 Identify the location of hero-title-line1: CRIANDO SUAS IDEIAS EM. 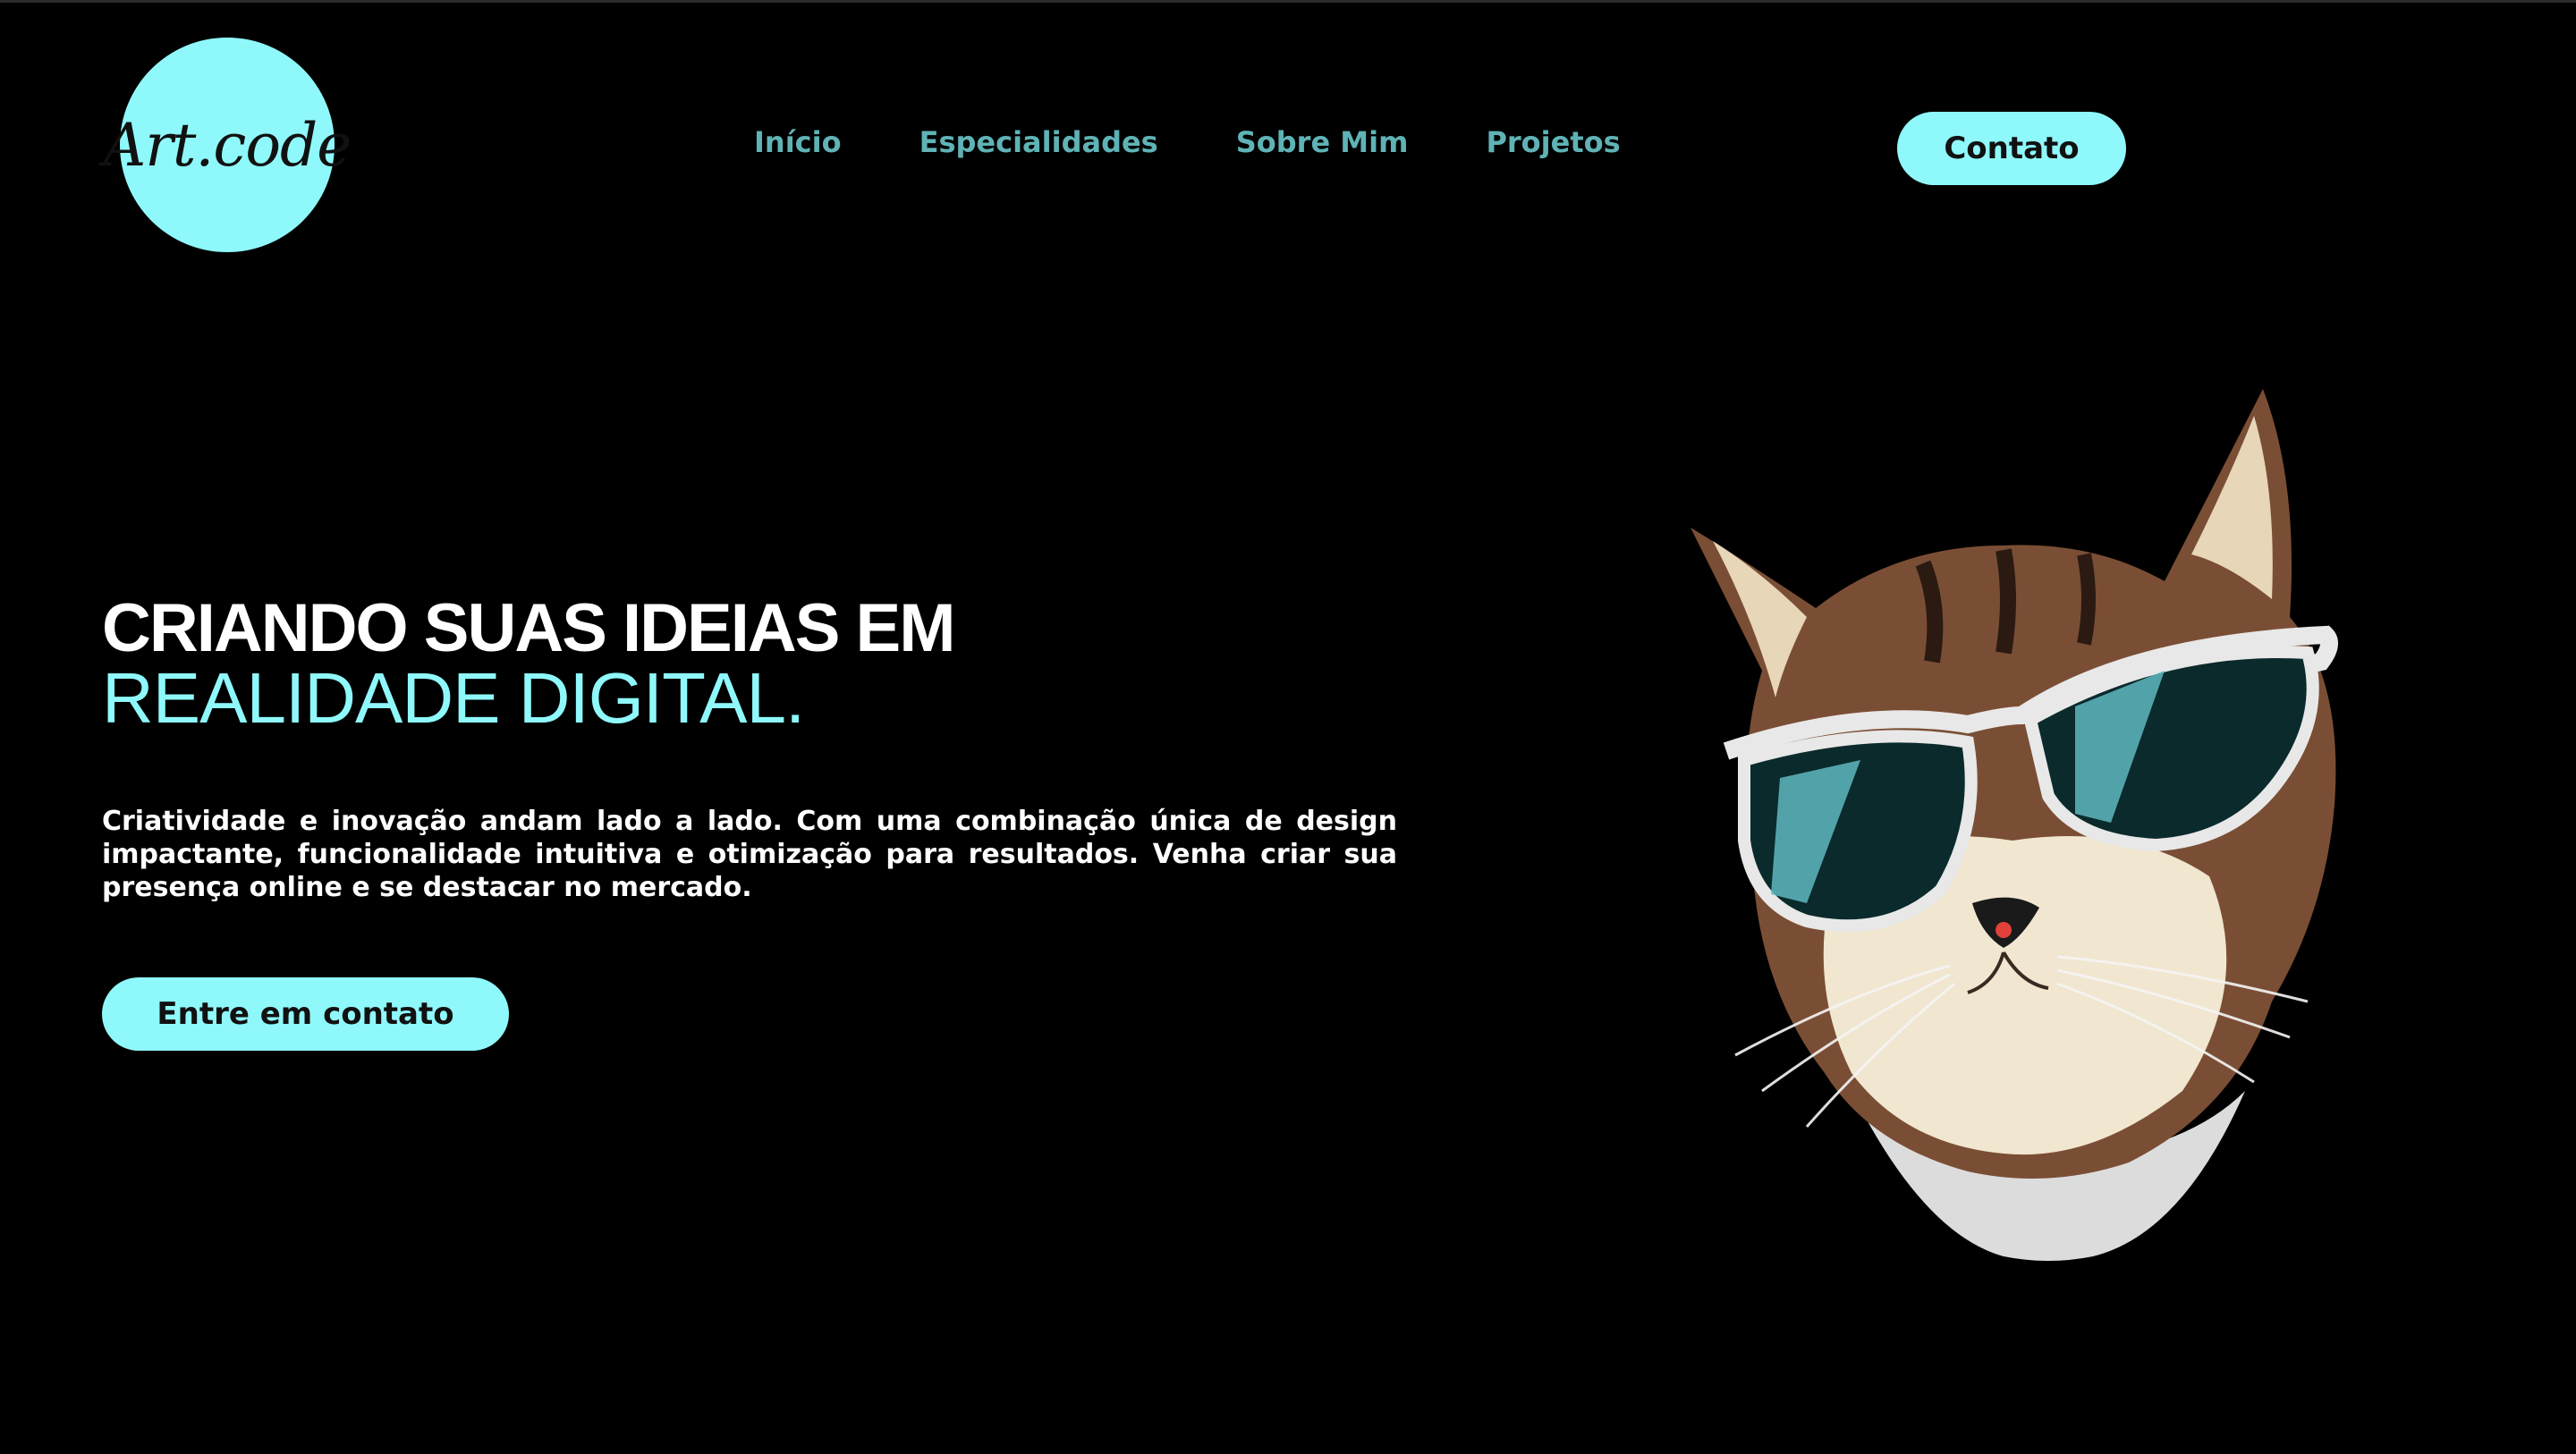
(529, 628).